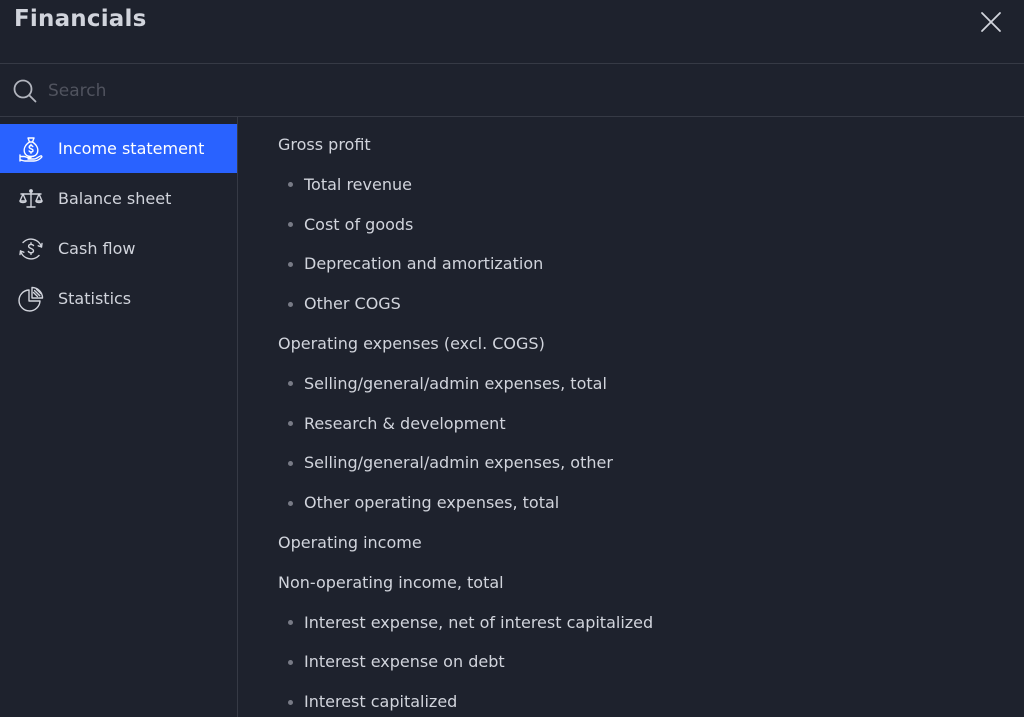  Describe the element at coordinates (631, 543) in the screenshot. I see `list-item: Operating income` at that location.